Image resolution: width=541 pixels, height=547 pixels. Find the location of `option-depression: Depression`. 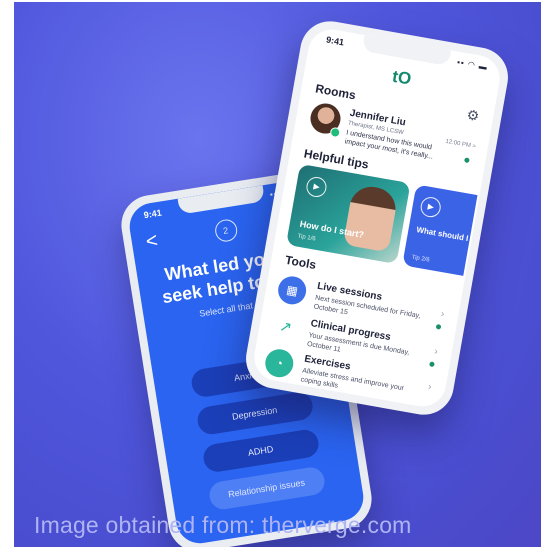

option-depression: Depression is located at coordinates (255, 413).